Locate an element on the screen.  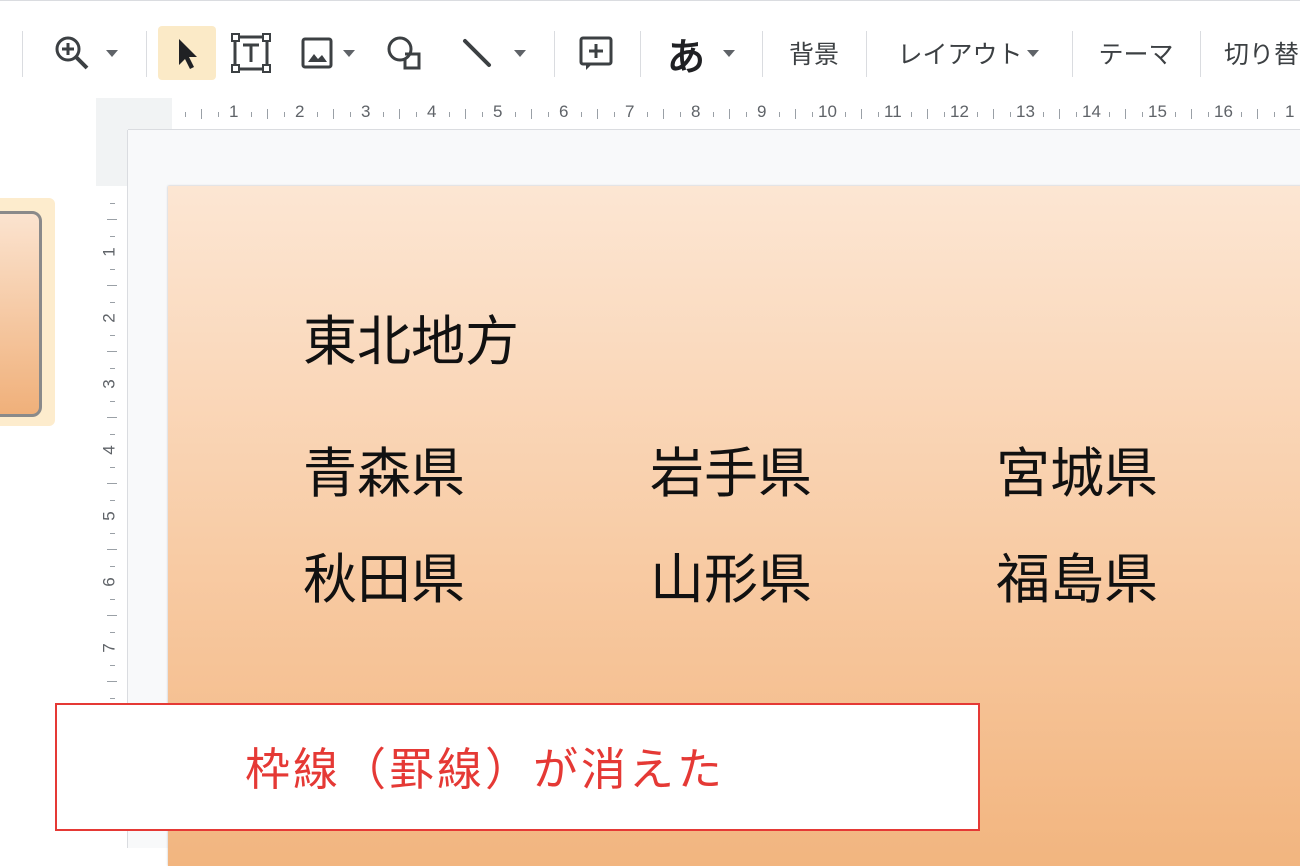
select-tool-button is located at coordinates (187, 53).